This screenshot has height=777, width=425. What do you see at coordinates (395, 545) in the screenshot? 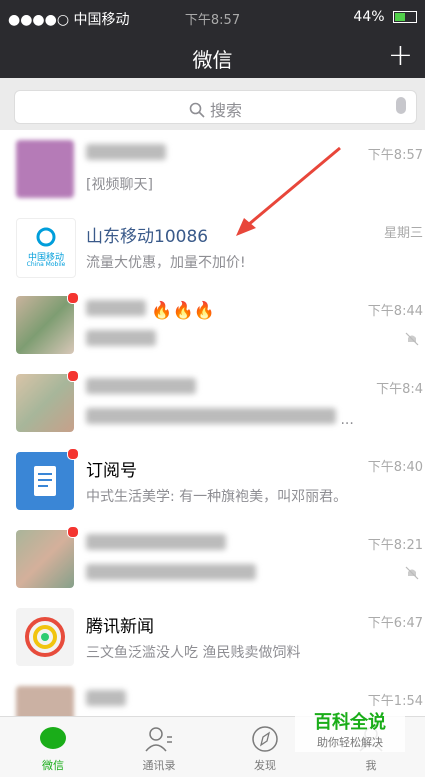
I see `chat-time: 下午8:21` at bounding box center [395, 545].